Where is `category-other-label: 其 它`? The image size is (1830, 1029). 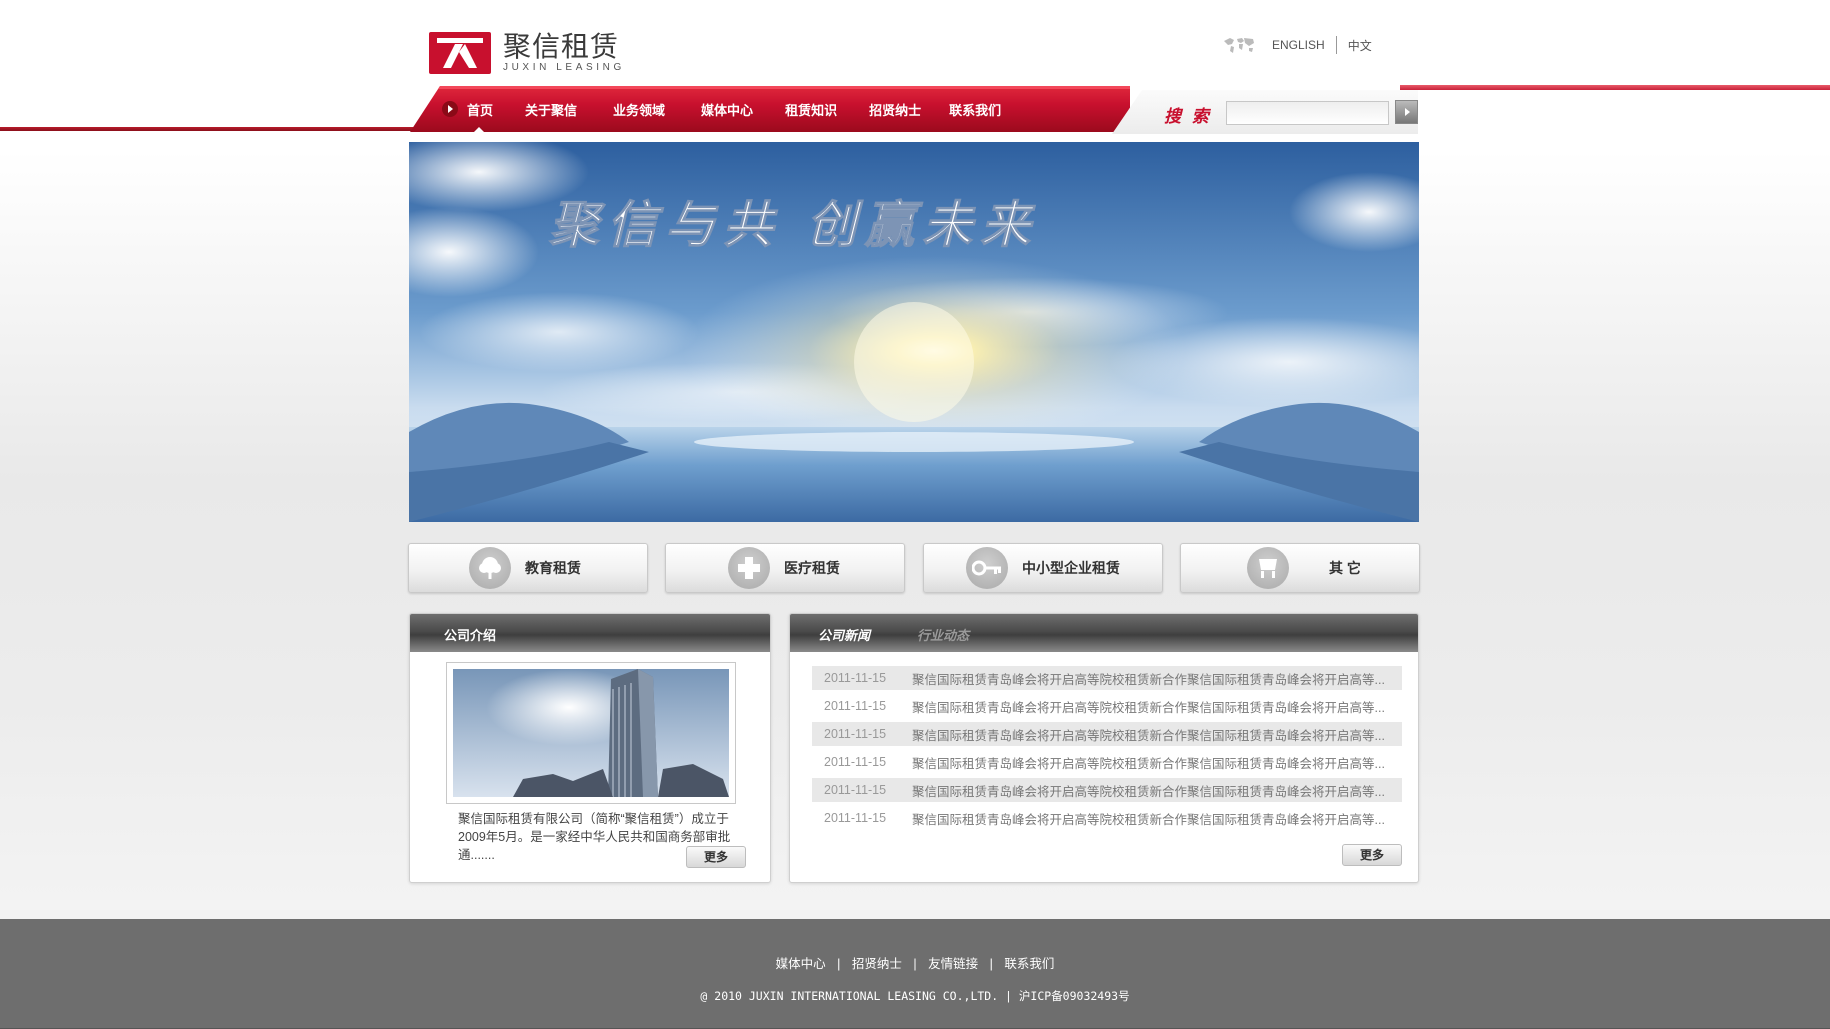
category-other-label: 其 它 is located at coordinates (1345, 568).